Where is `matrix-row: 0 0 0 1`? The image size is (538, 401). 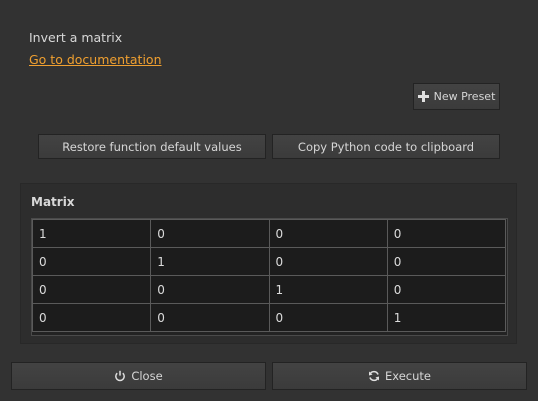
matrix-row: 0 0 0 1 is located at coordinates (269, 317).